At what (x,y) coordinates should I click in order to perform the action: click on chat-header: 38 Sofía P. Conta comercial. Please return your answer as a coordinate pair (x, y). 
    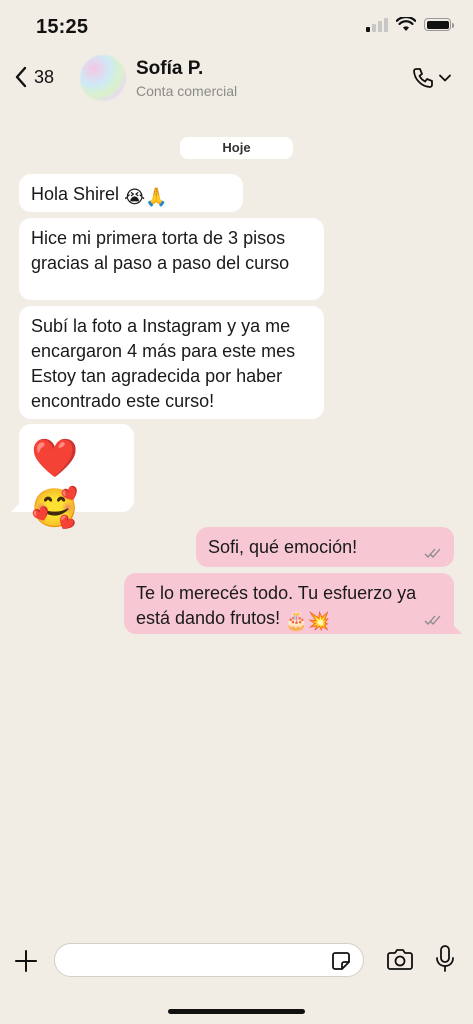
    Looking at the image, I should click on (236, 81).